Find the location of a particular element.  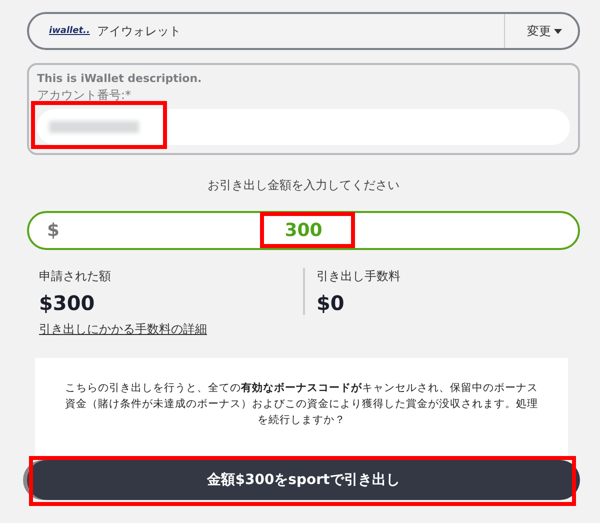

payment-method-select: iwallet.. アイウォレット 変更 is located at coordinates (303, 31).